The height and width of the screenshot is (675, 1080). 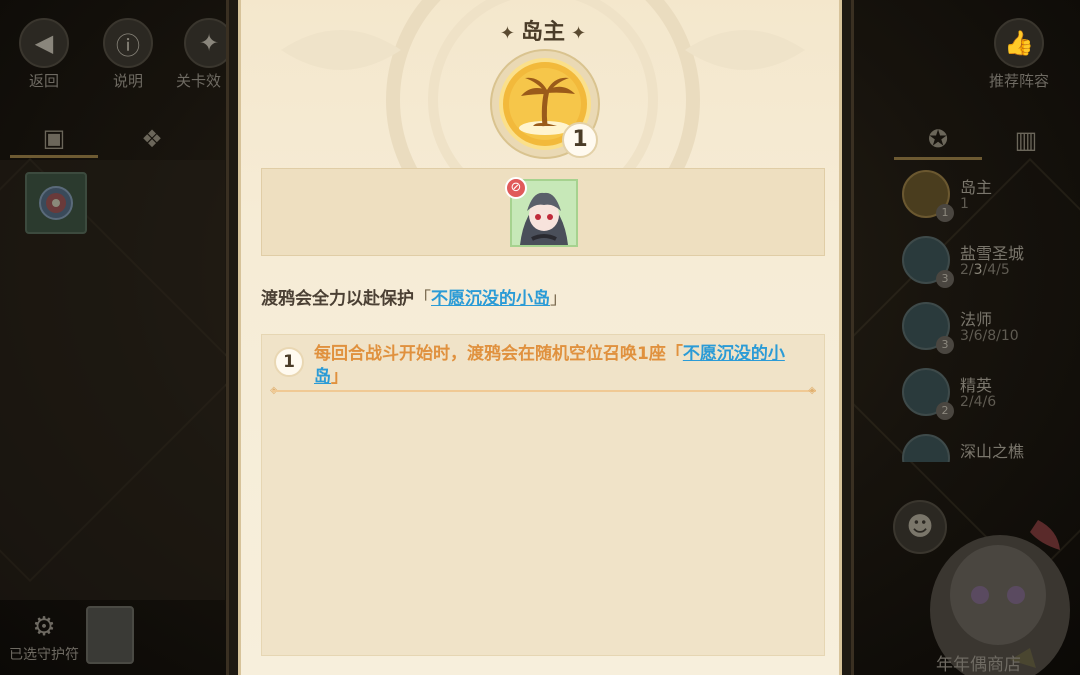 I want to click on modal-title: 岛主, so click(x=542, y=32).